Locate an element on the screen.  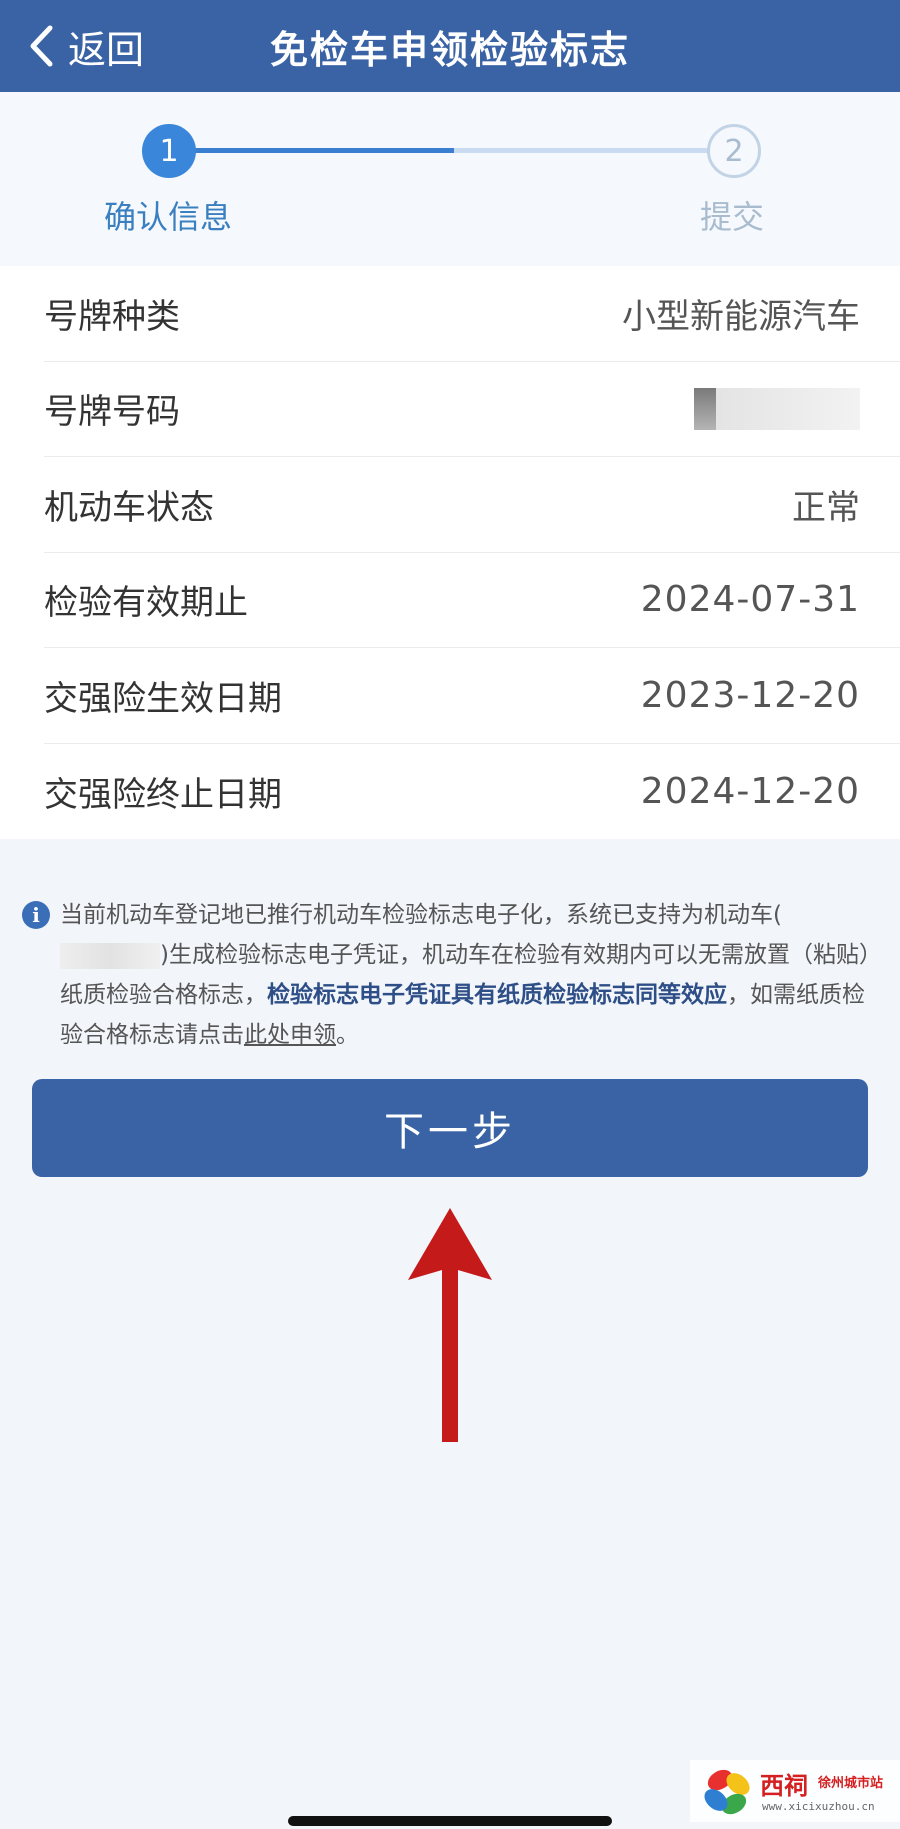
row-value: 正常 is located at coordinates (826, 507).